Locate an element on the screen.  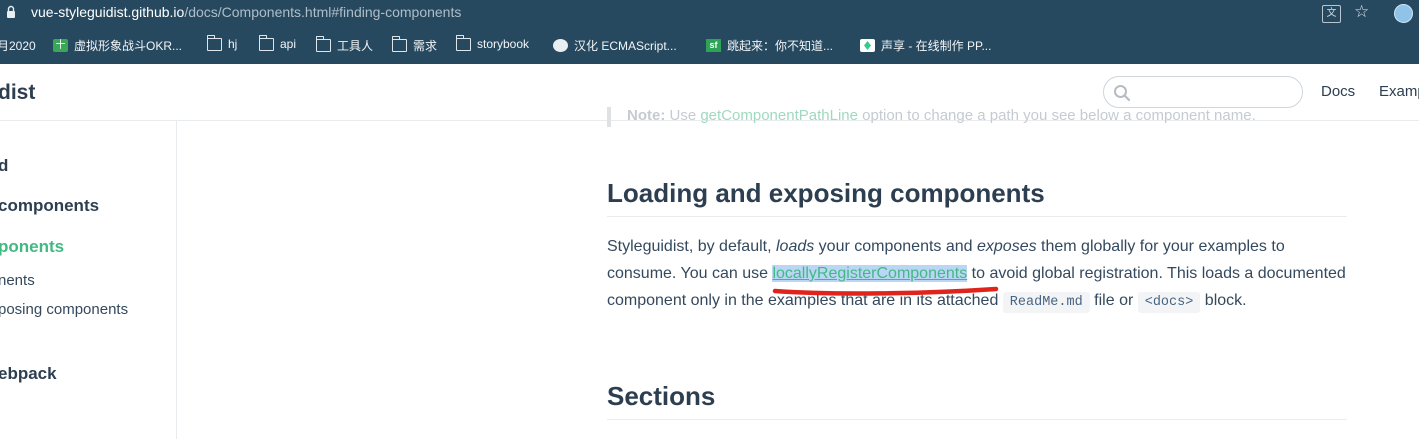
emphasis: loads is located at coordinates (795, 246).